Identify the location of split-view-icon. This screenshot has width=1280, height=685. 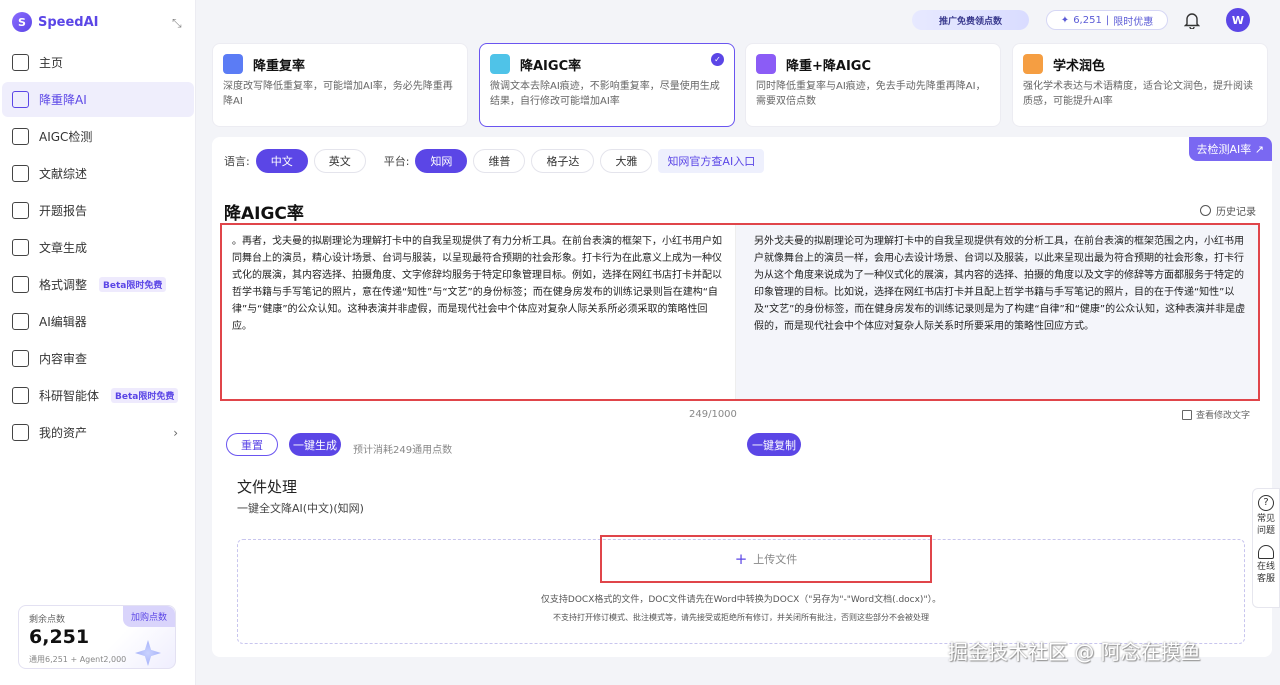
(1186, 414).